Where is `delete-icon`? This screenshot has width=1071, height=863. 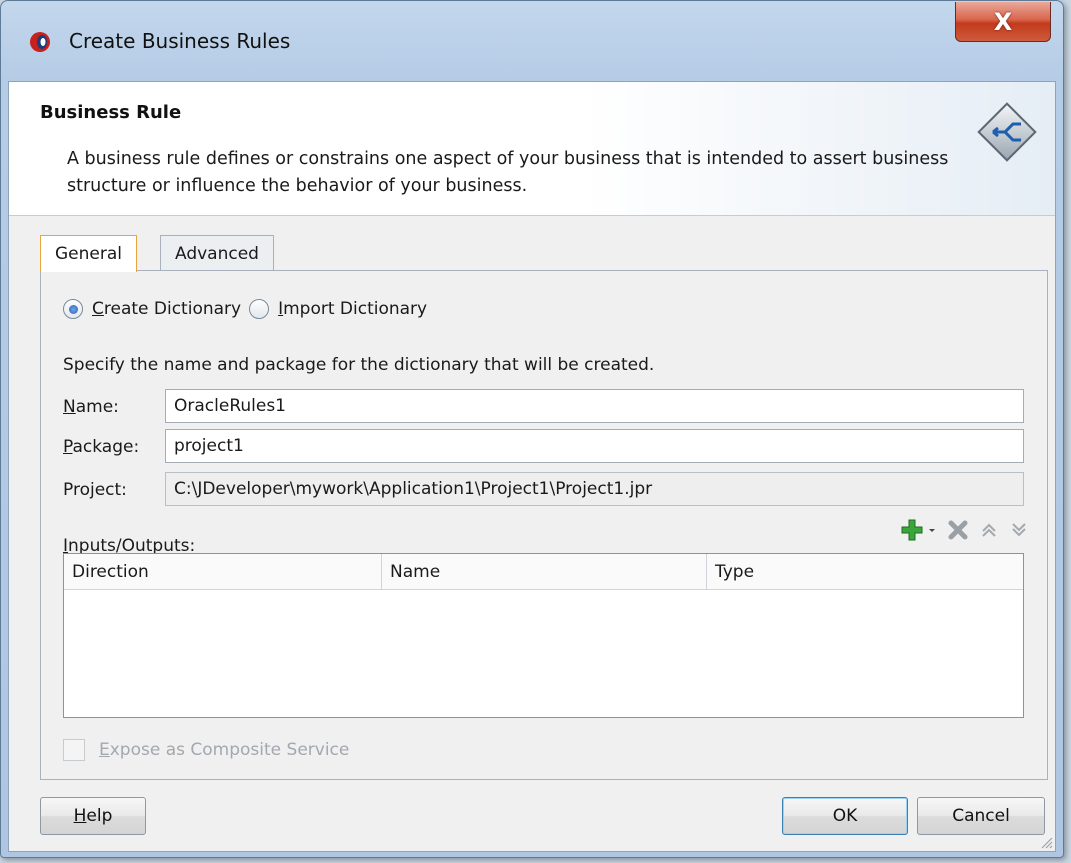
delete-icon is located at coordinates (958, 530).